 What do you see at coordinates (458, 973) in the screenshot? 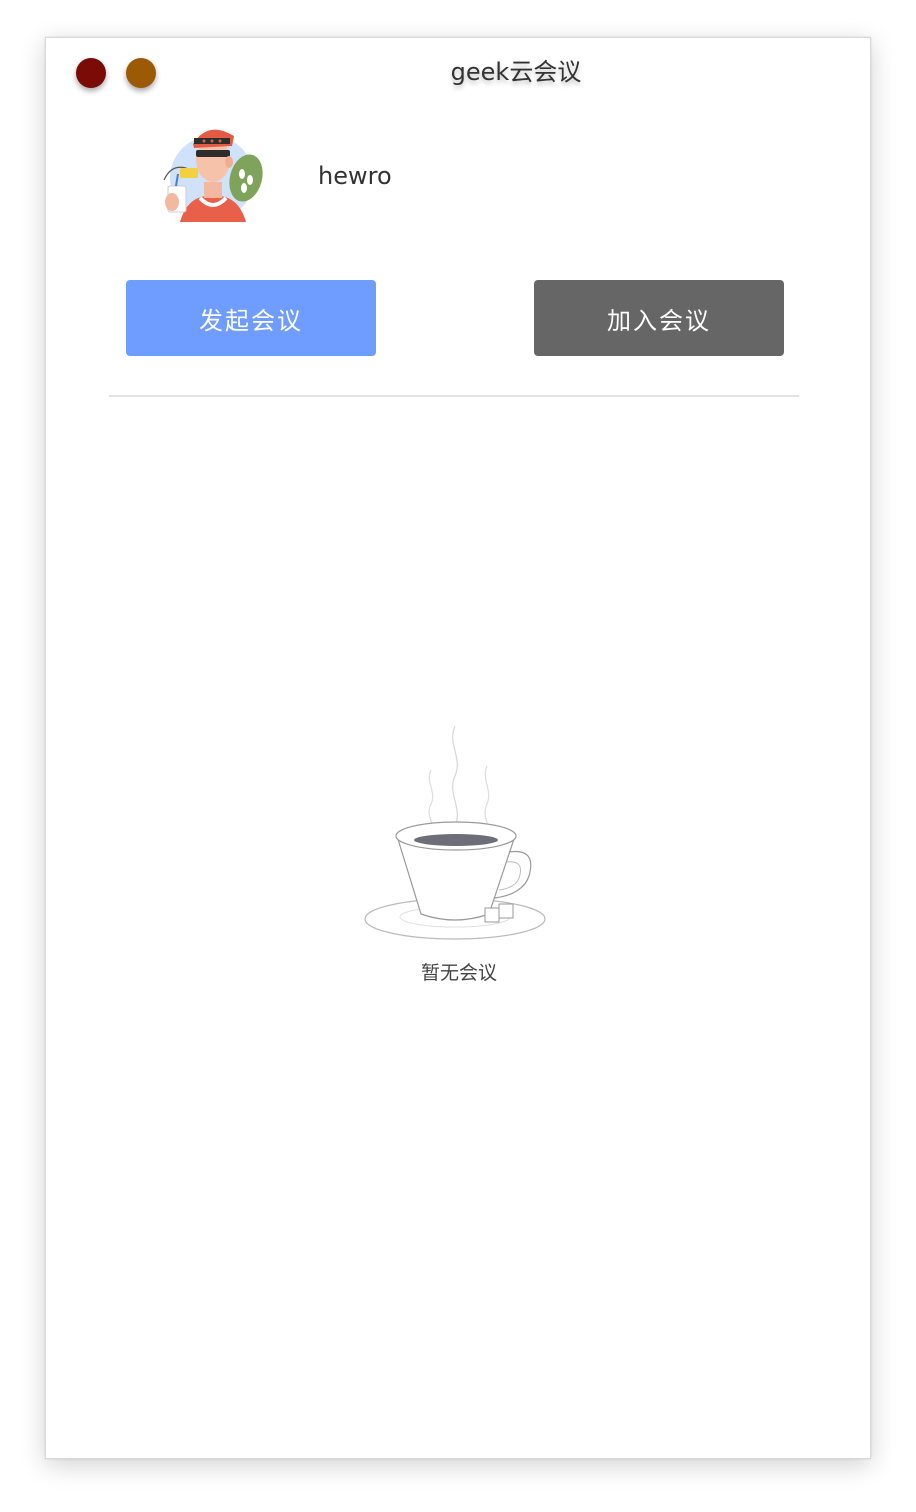
I see `empty-state-text: 暂无会议` at bounding box center [458, 973].